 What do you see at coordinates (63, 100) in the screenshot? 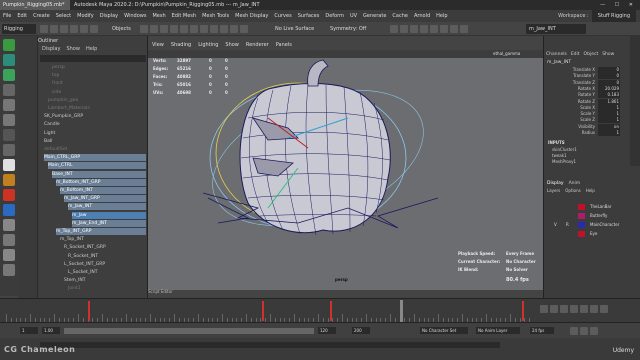
I see `outliner-item: pumpkin_geo` at bounding box center [63, 100].